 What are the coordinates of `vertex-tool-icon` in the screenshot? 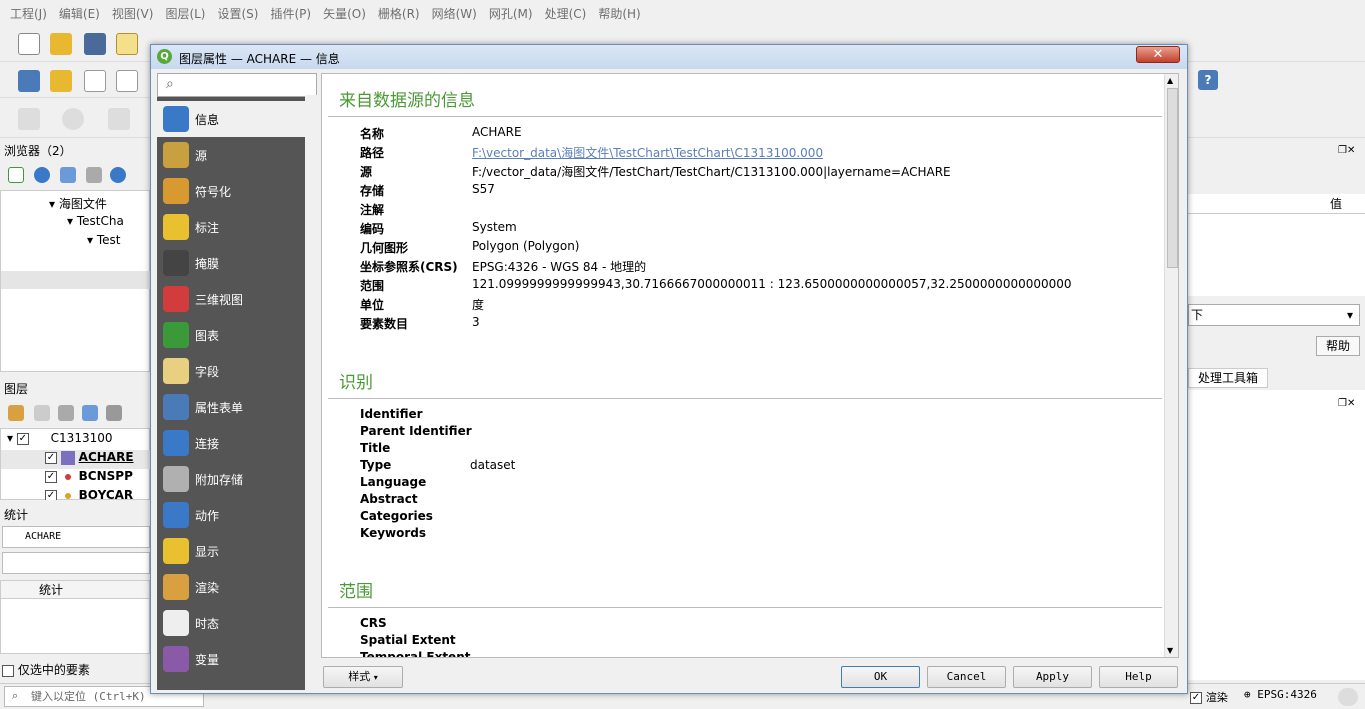 It's located at (95, 81).